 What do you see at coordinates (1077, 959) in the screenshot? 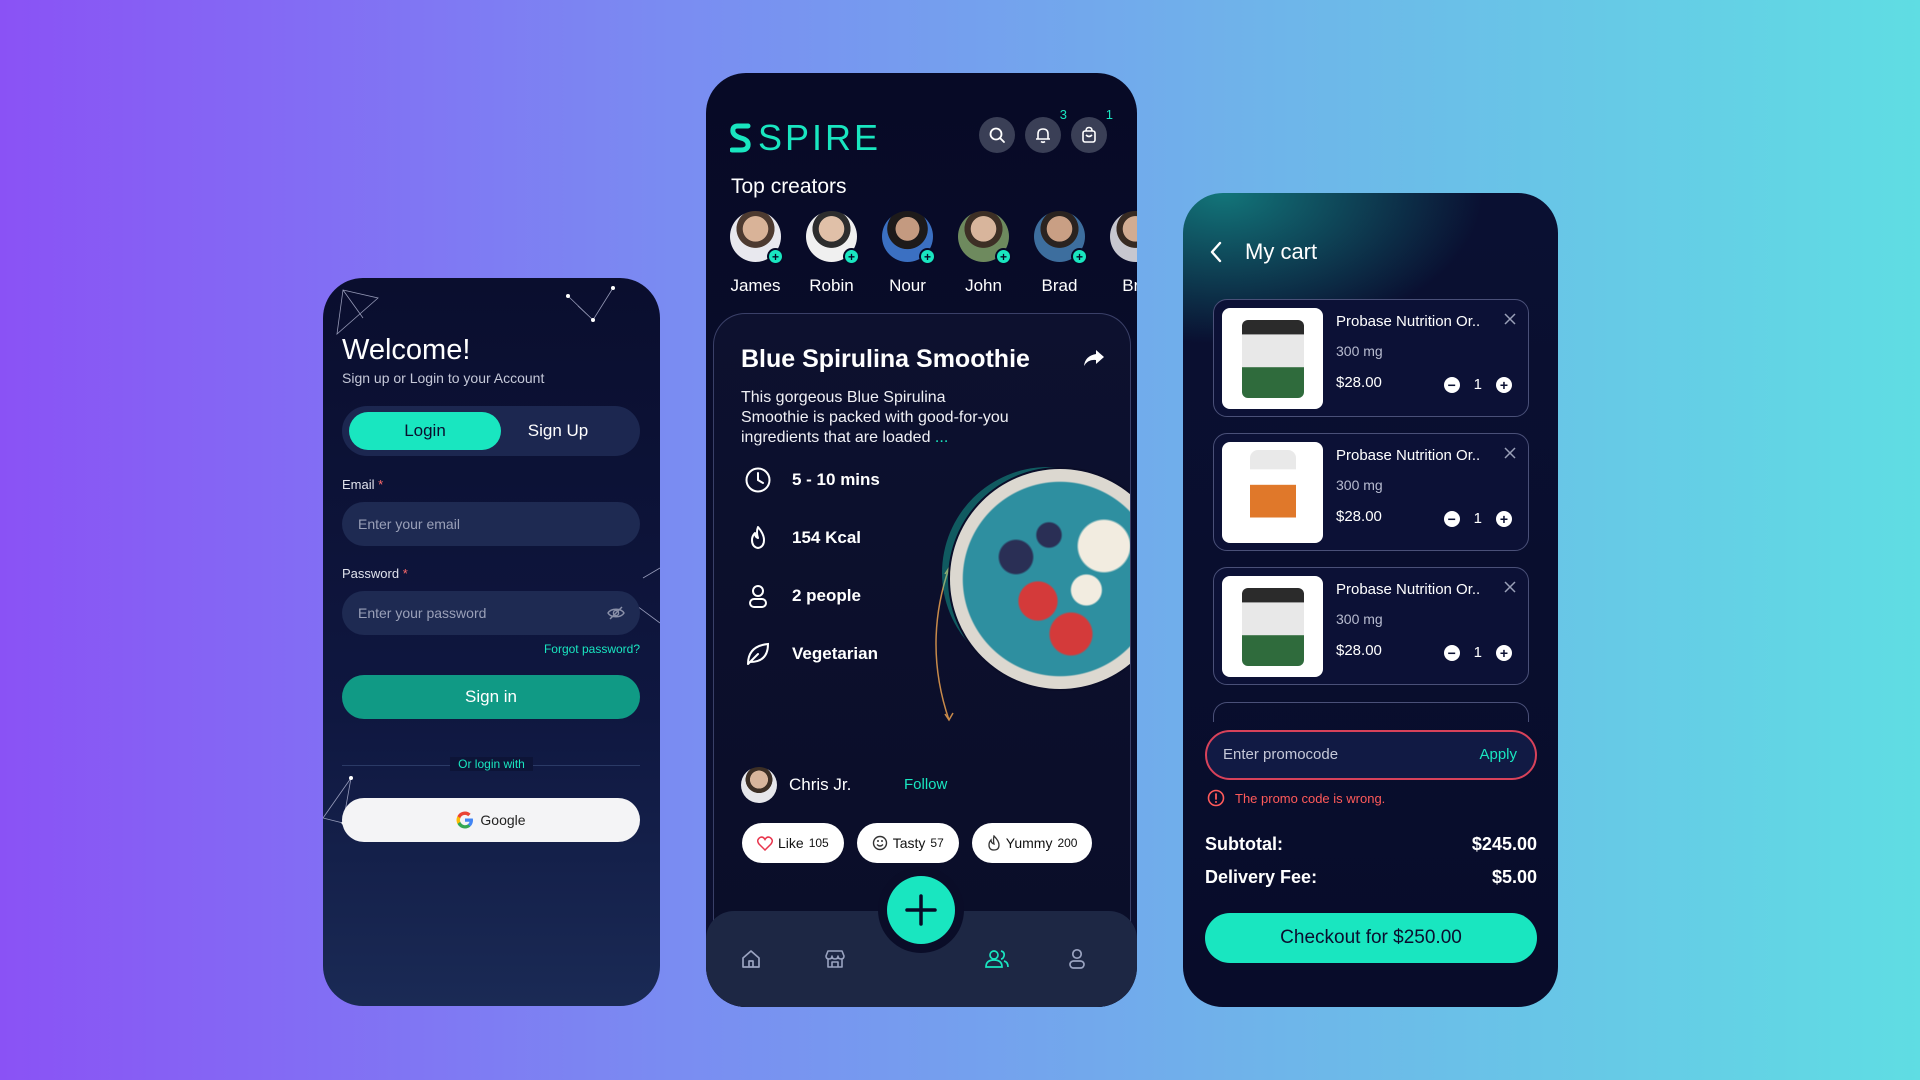
I see `profile-icon` at bounding box center [1077, 959].